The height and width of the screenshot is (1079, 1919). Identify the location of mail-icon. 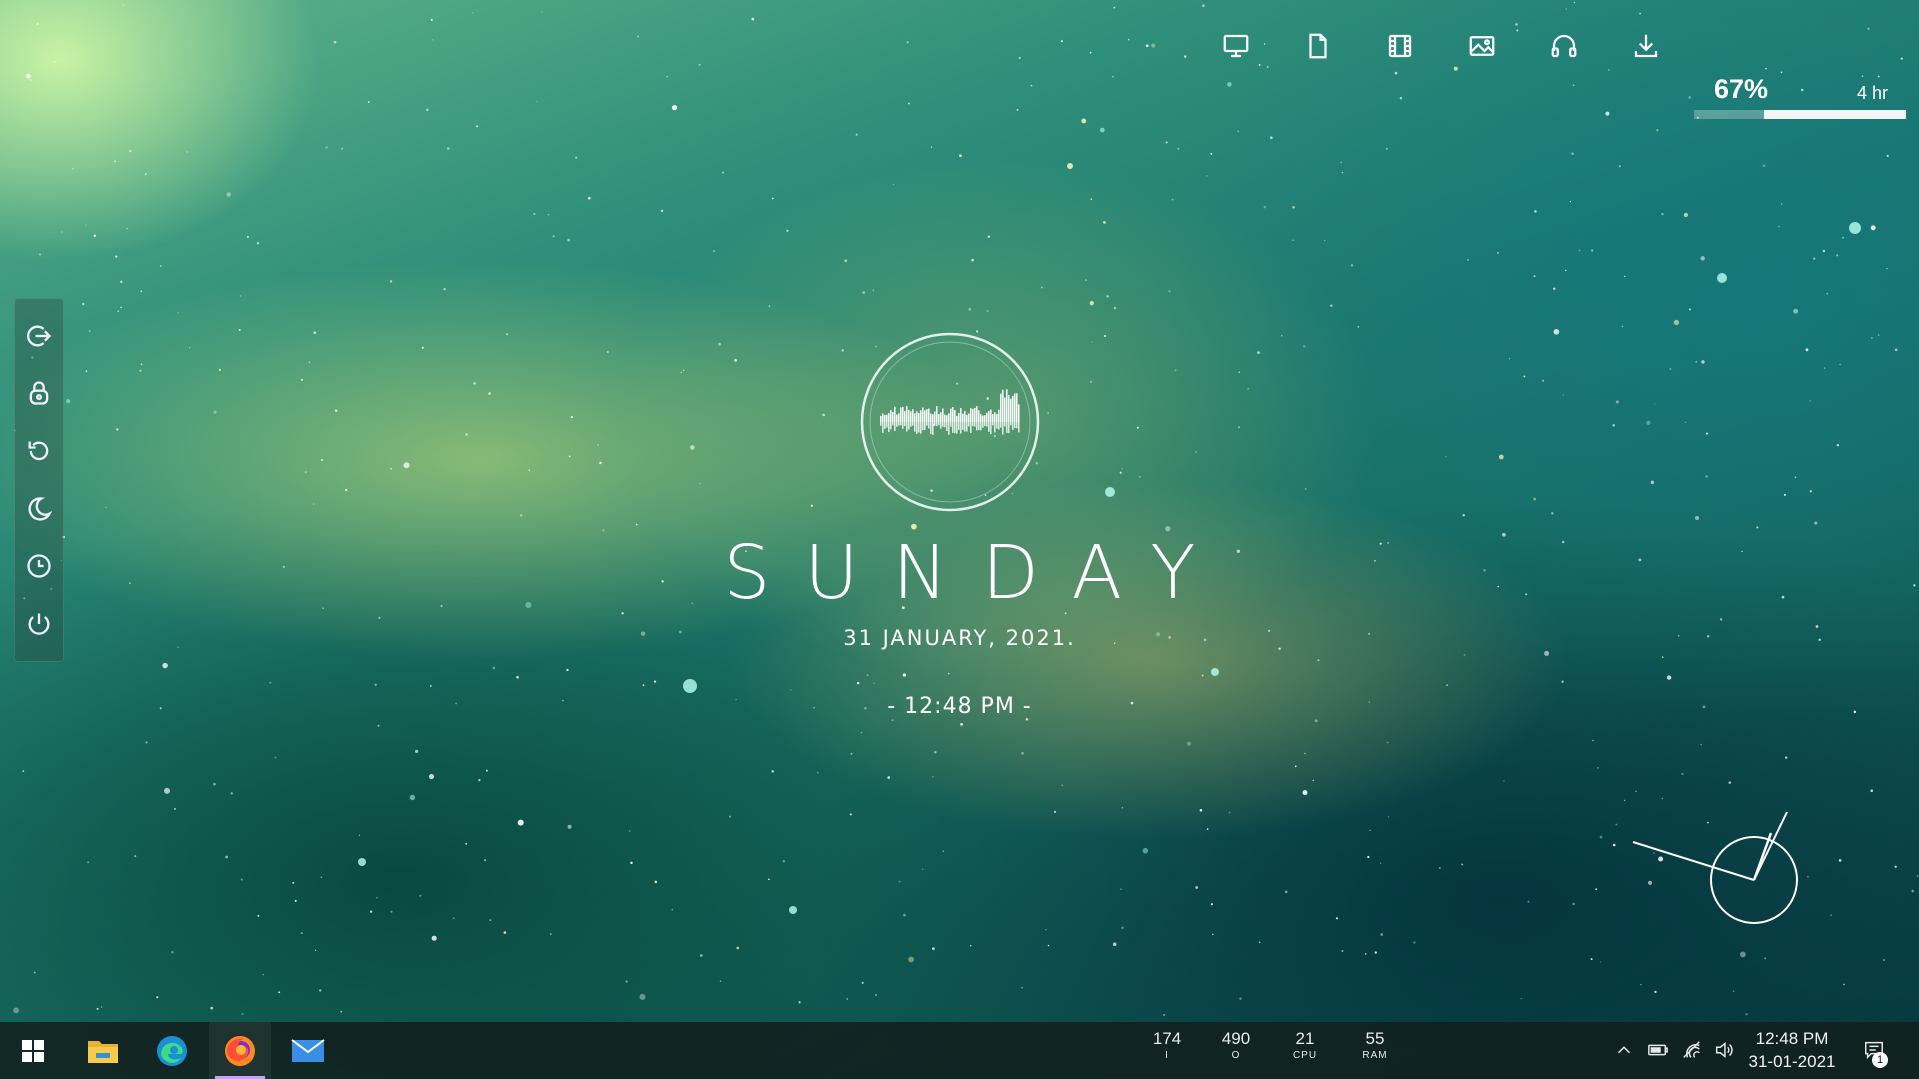
(308, 1050).